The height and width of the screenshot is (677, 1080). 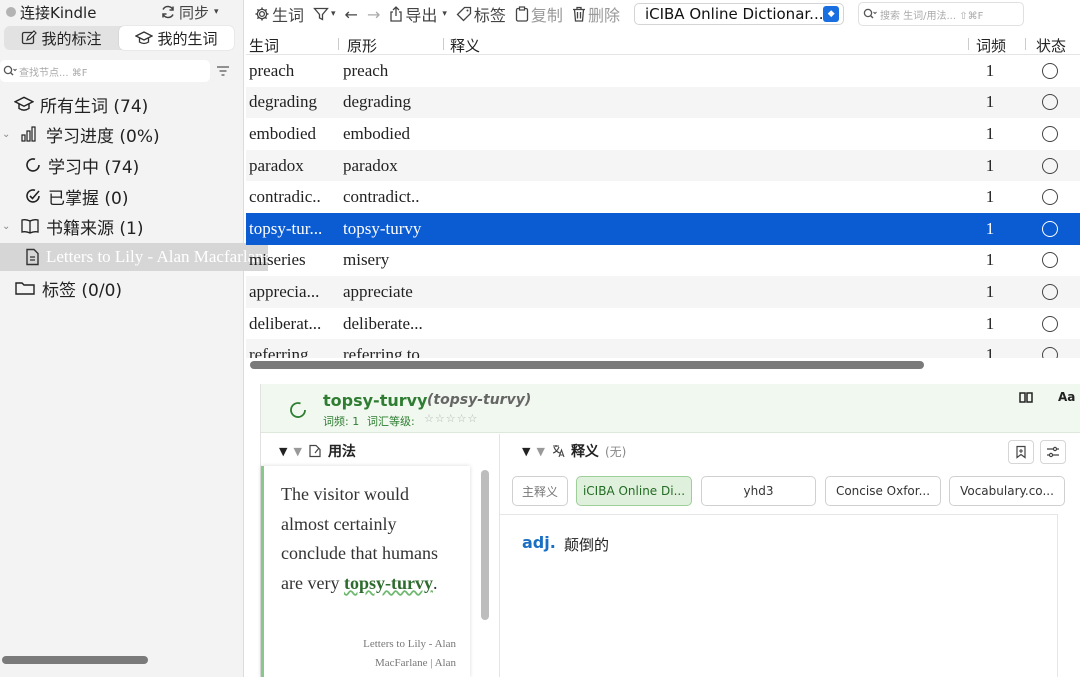 I want to click on rating-stars: ☆☆☆☆☆, so click(x=451, y=418).